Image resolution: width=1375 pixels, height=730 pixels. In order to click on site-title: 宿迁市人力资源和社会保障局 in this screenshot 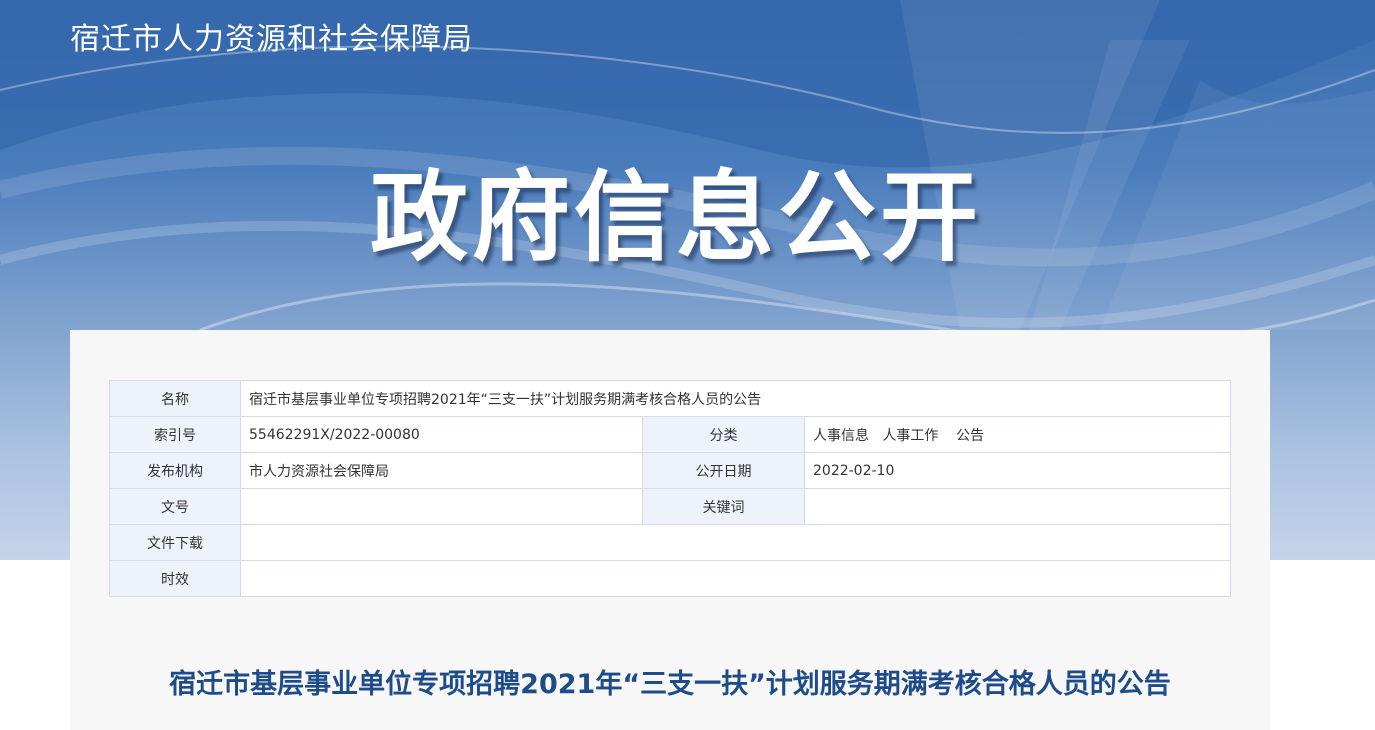, I will do `click(271, 36)`.